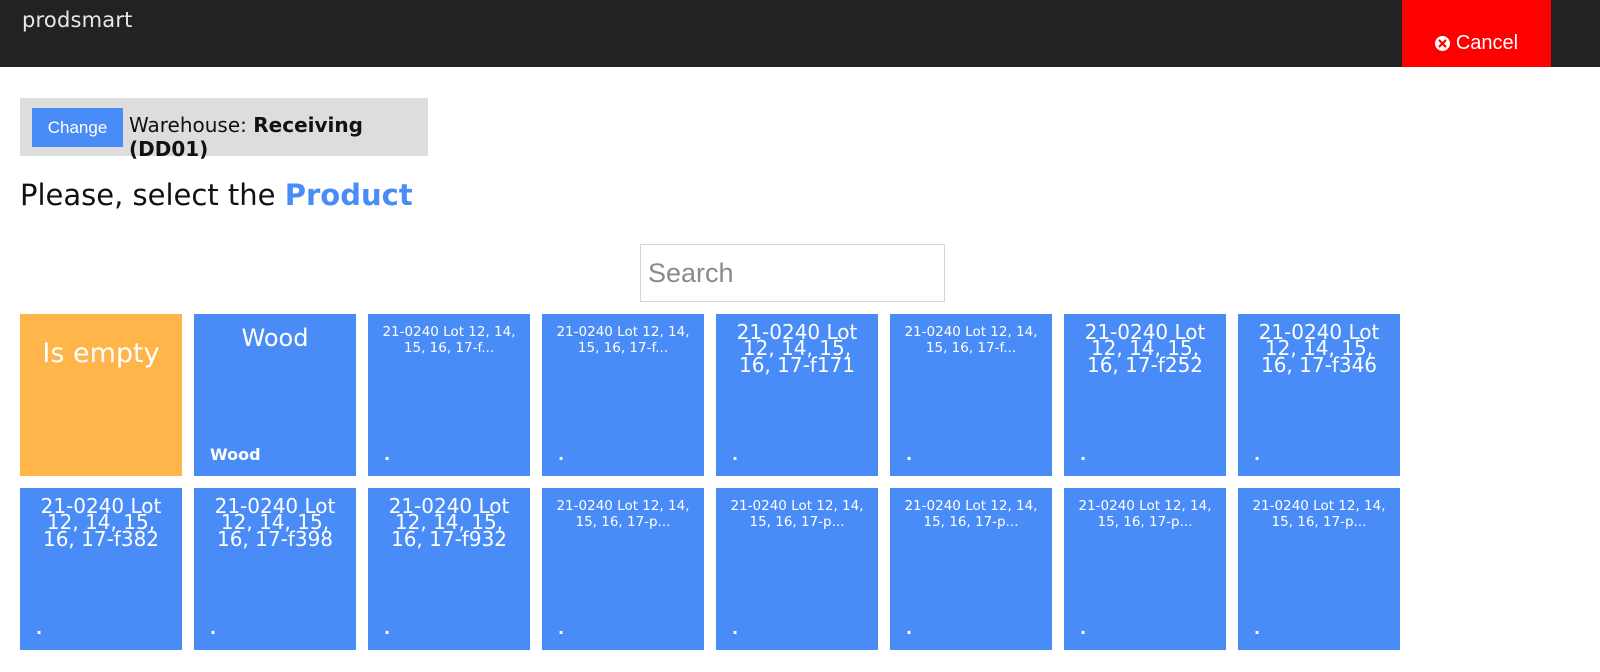  Describe the element at coordinates (275, 395) in the screenshot. I see `product-tile: Wood Wood` at that location.